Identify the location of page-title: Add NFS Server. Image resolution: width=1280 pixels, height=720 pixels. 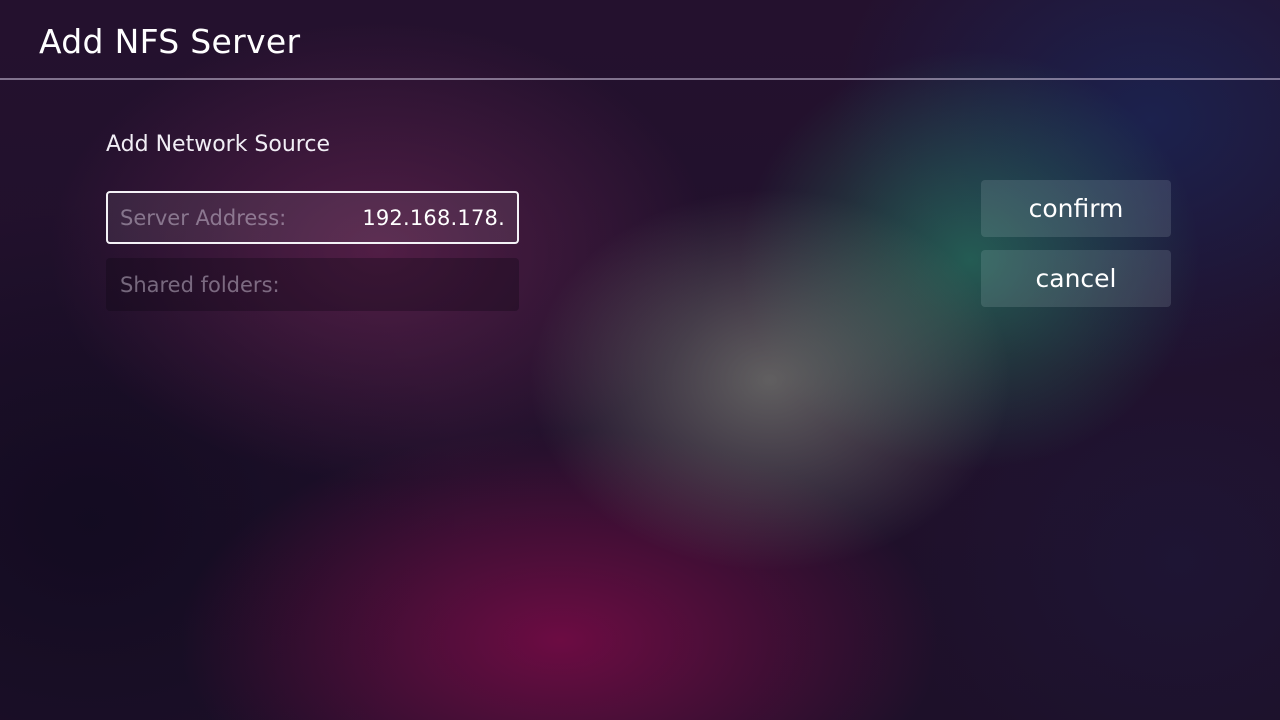
(170, 41).